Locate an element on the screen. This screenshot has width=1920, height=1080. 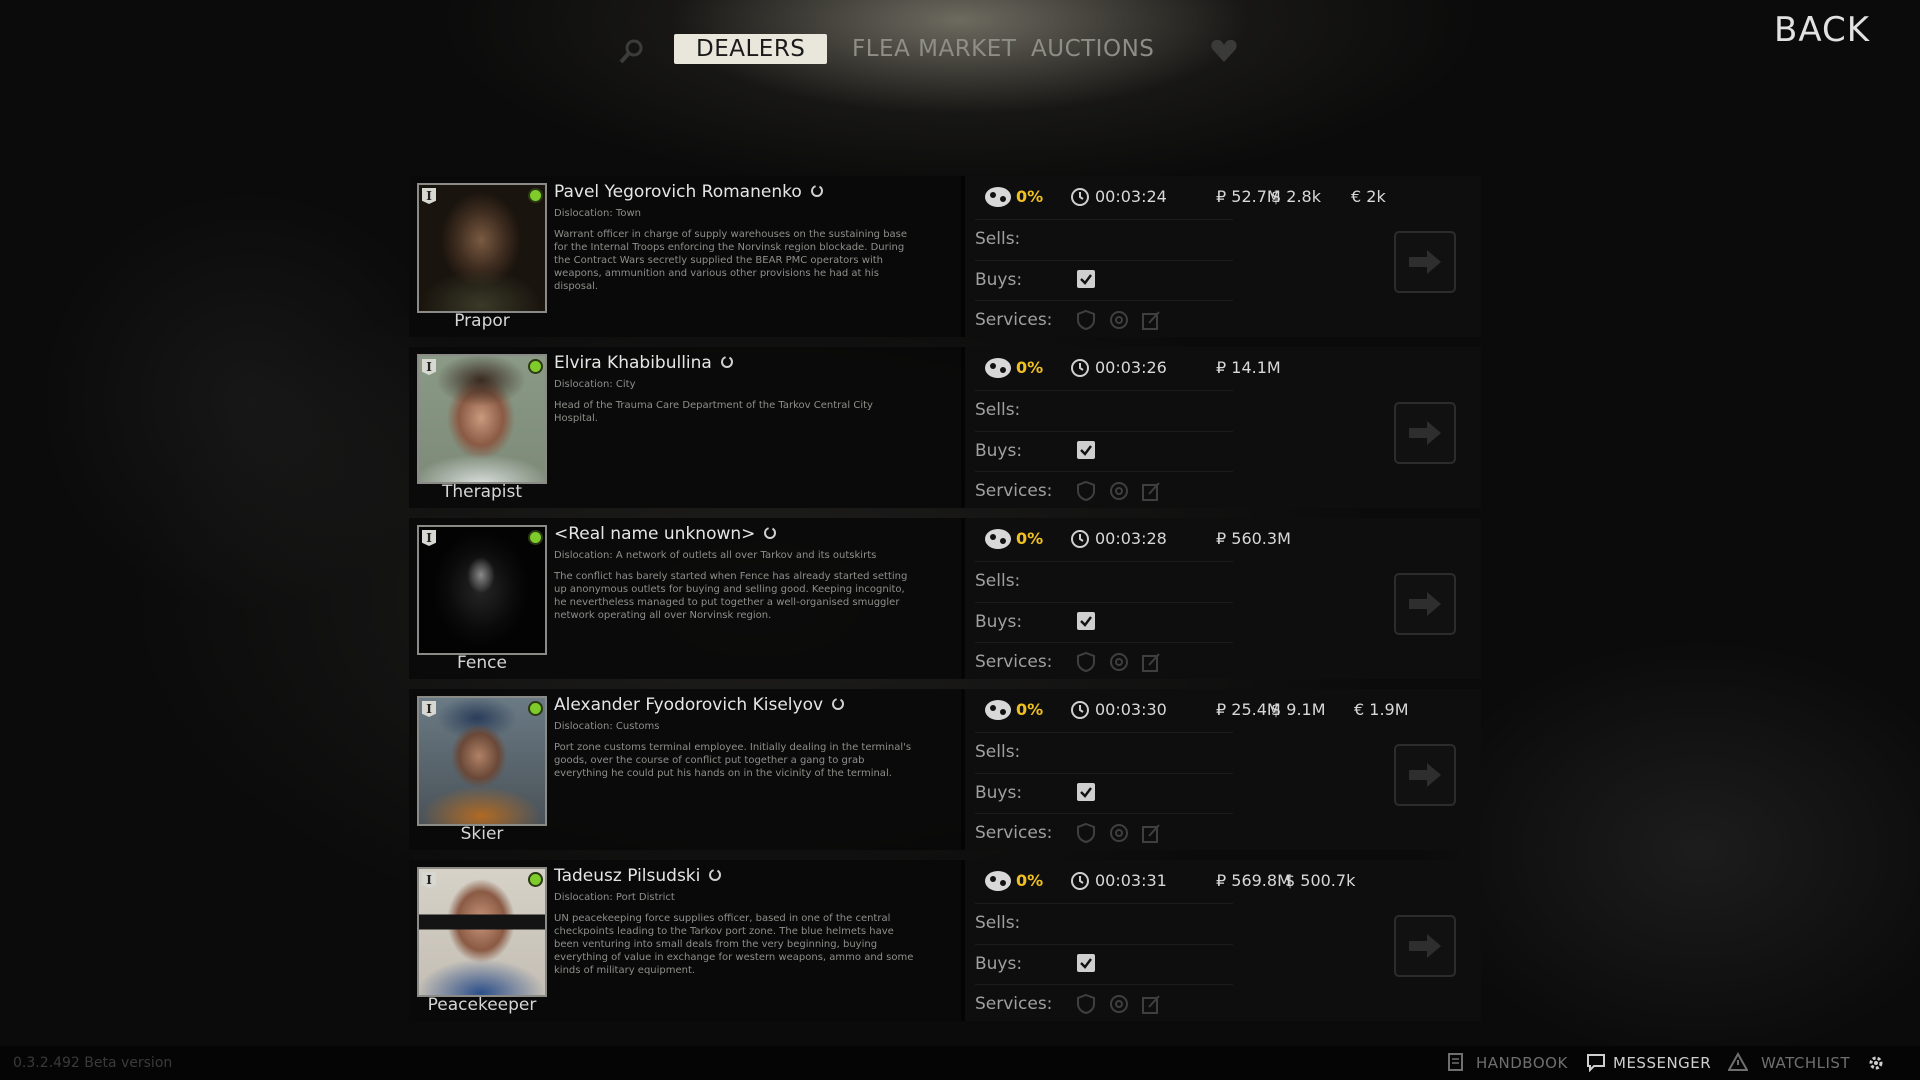
restock-timer: 00:03:31 is located at coordinates (1131, 880).